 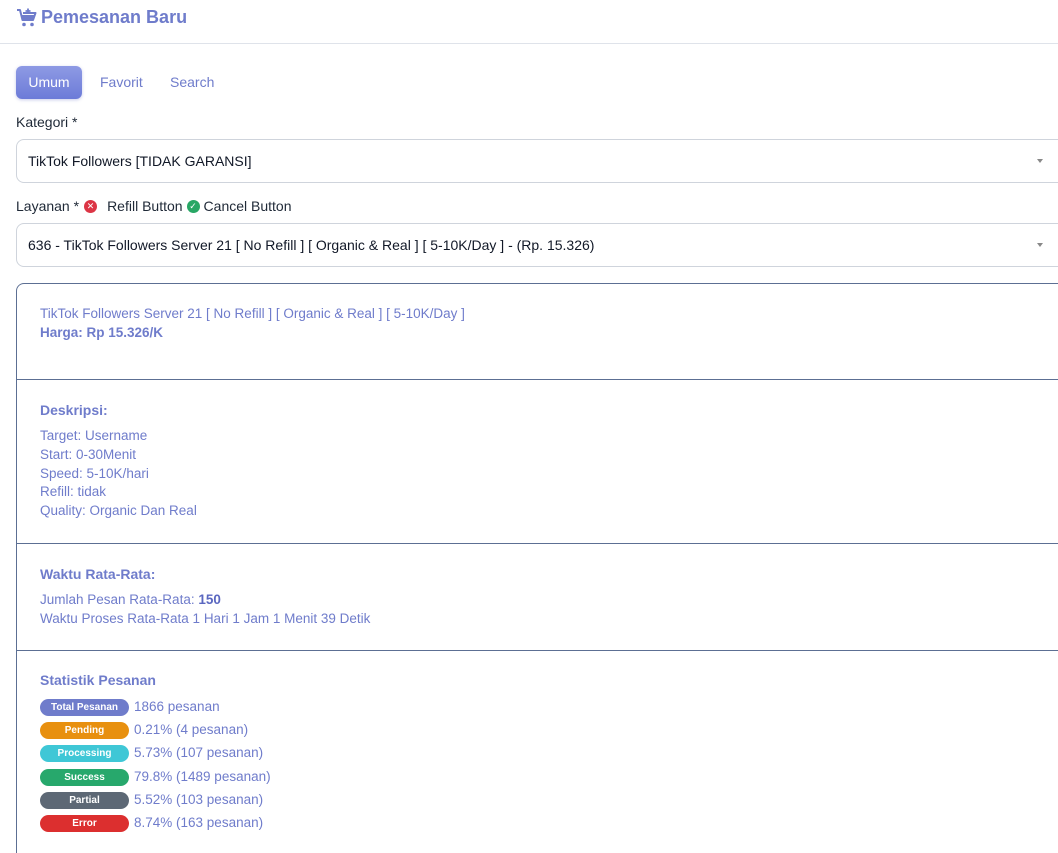 What do you see at coordinates (209, 599) in the screenshot?
I see `jumlah-value: 150` at bounding box center [209, 599].